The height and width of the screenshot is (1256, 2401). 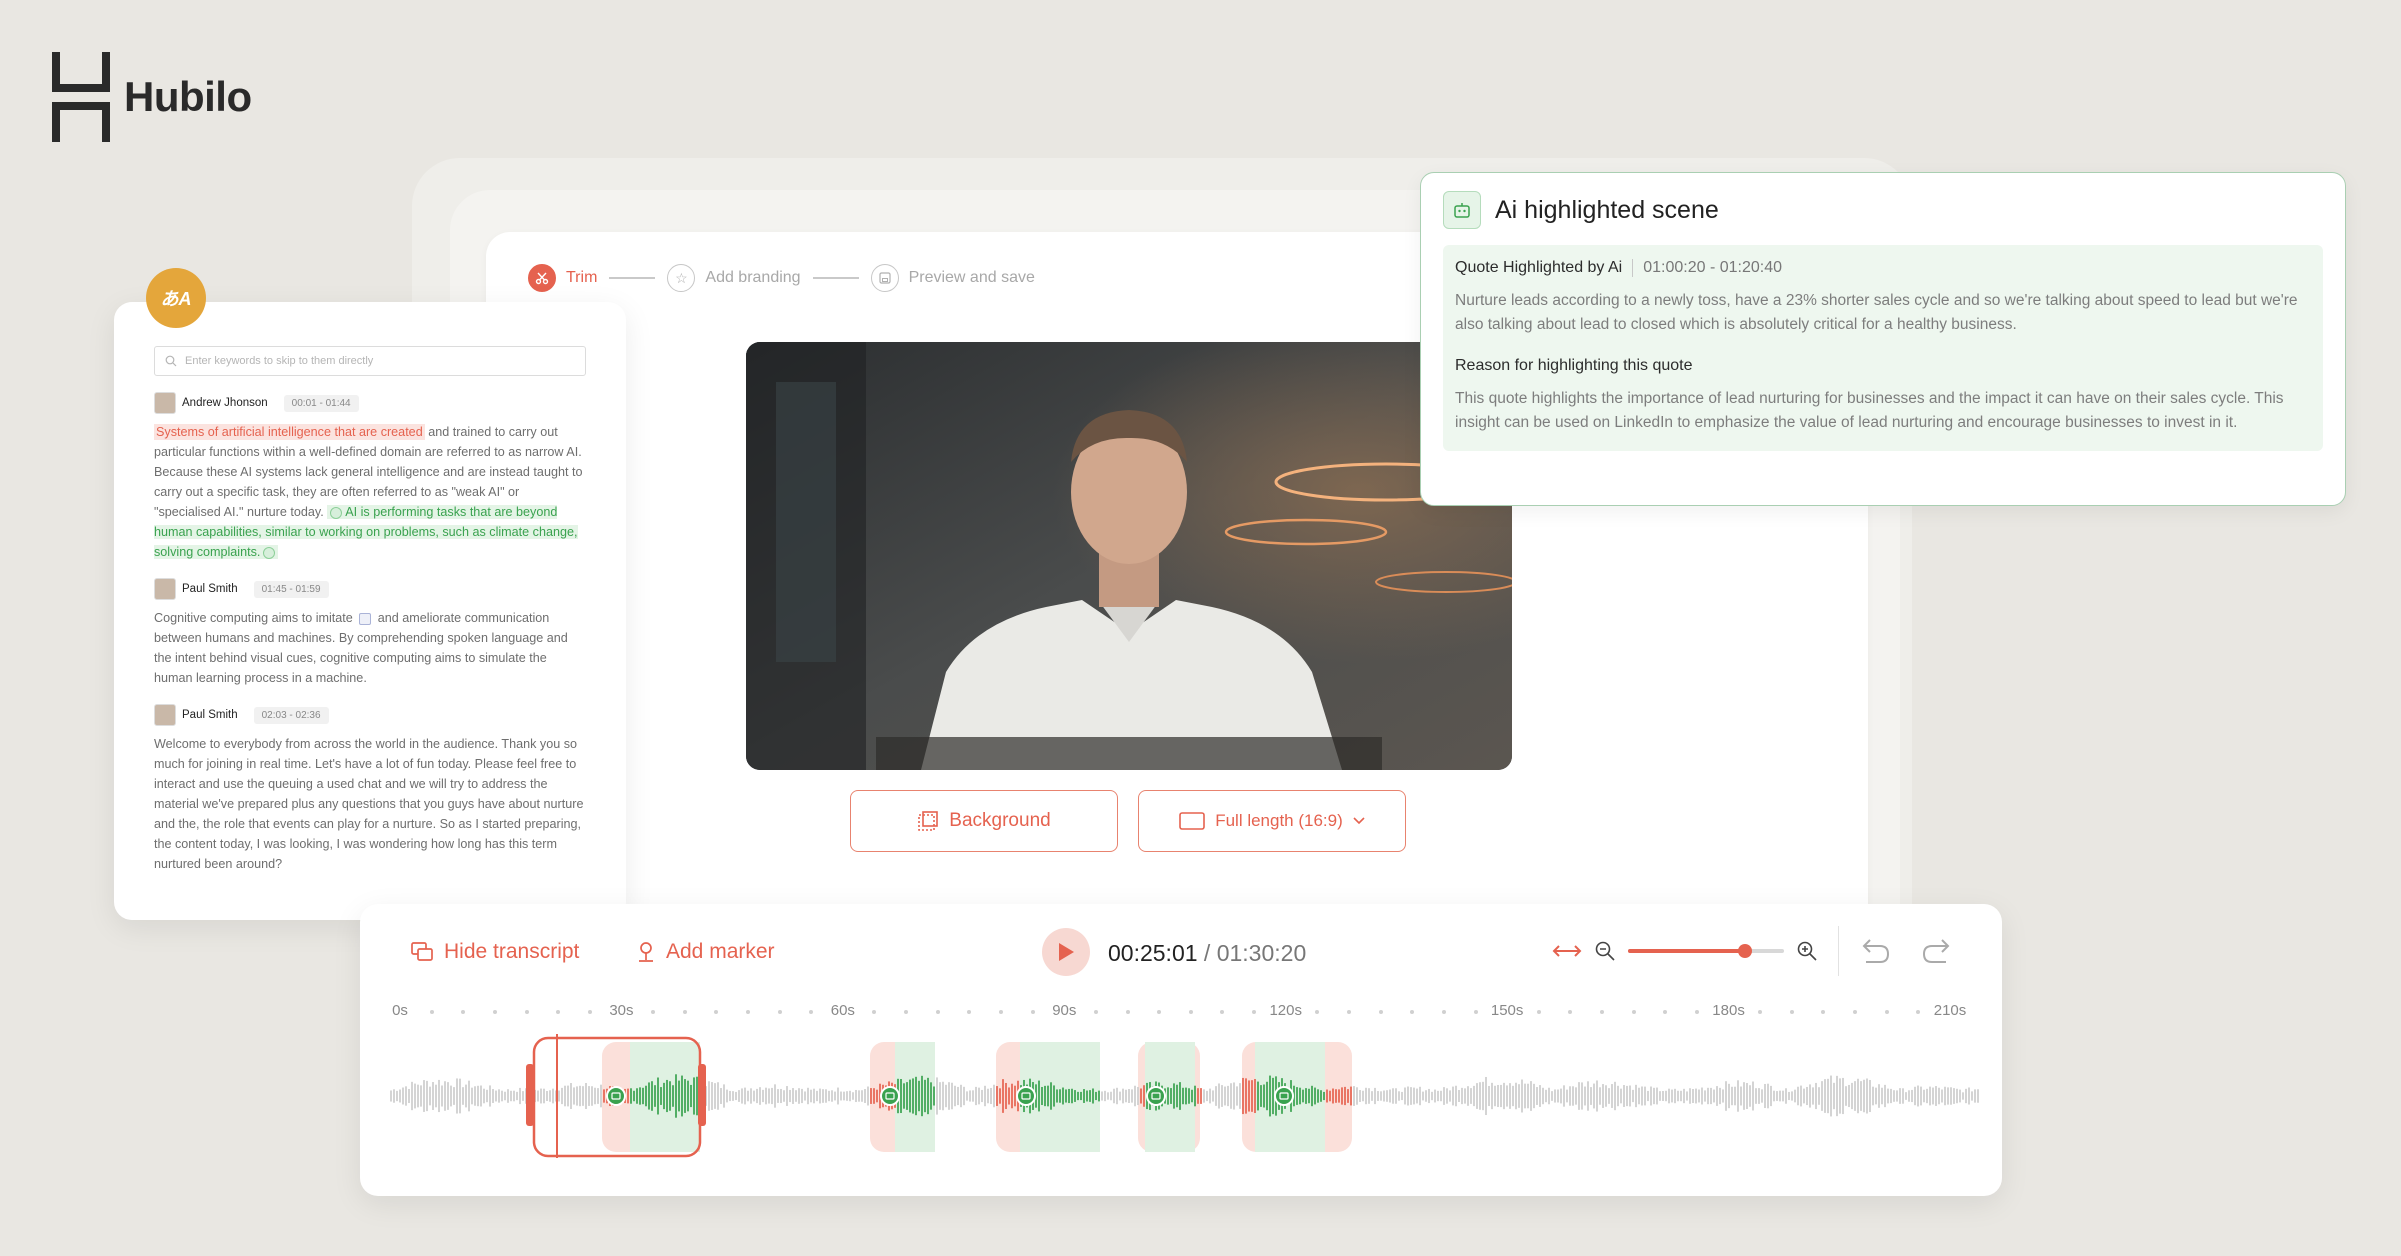 I want to click on step-preview-save: Preview and save, so click(x=952, y=278).